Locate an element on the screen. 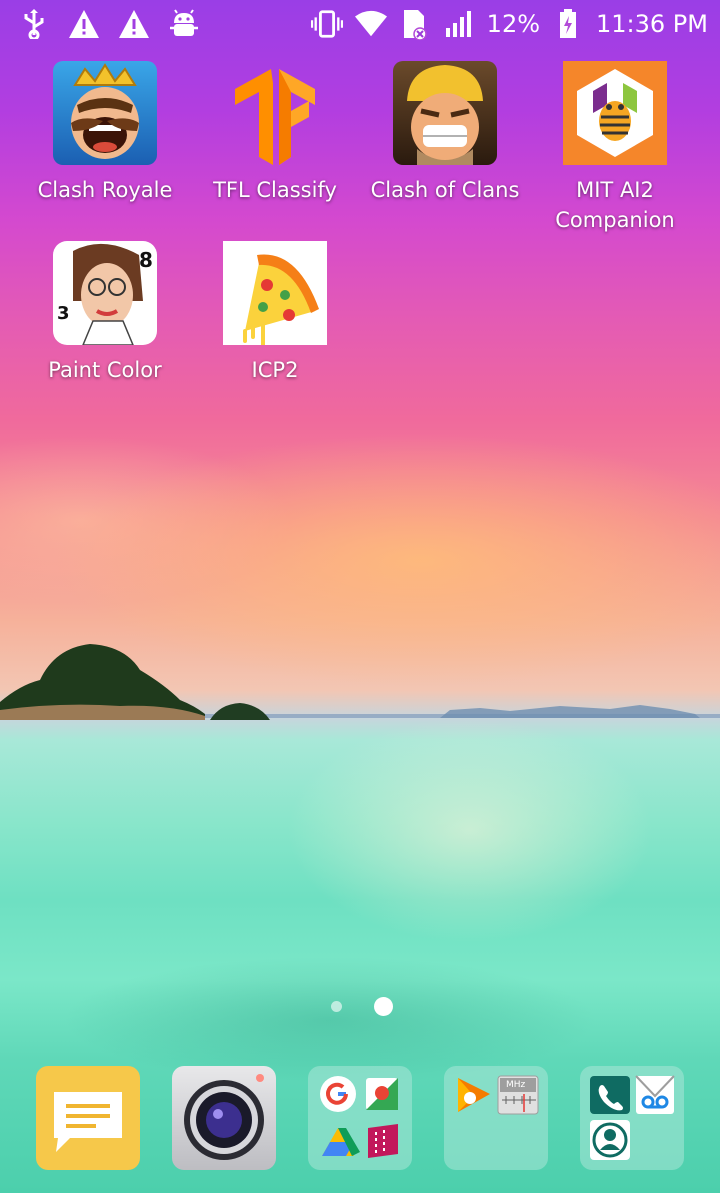 This screenshot has height=1193, width=720. google-apps-folder-icon is located at coordinates (359, 1117).